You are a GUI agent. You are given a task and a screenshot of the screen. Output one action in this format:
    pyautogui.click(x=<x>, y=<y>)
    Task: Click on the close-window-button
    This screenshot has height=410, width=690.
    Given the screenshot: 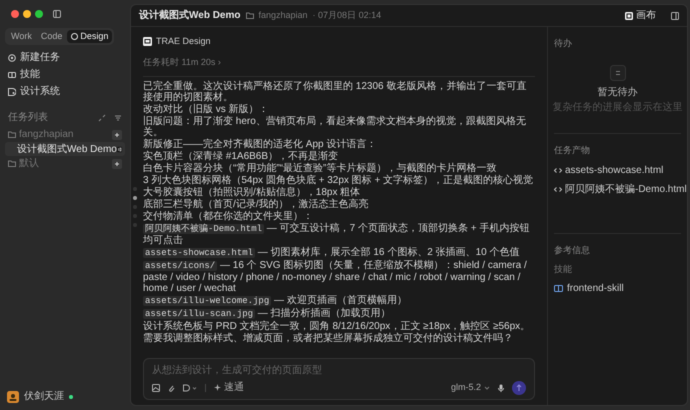 What is the action you would take?
    pyautogui.click(x=15, y=14)
    